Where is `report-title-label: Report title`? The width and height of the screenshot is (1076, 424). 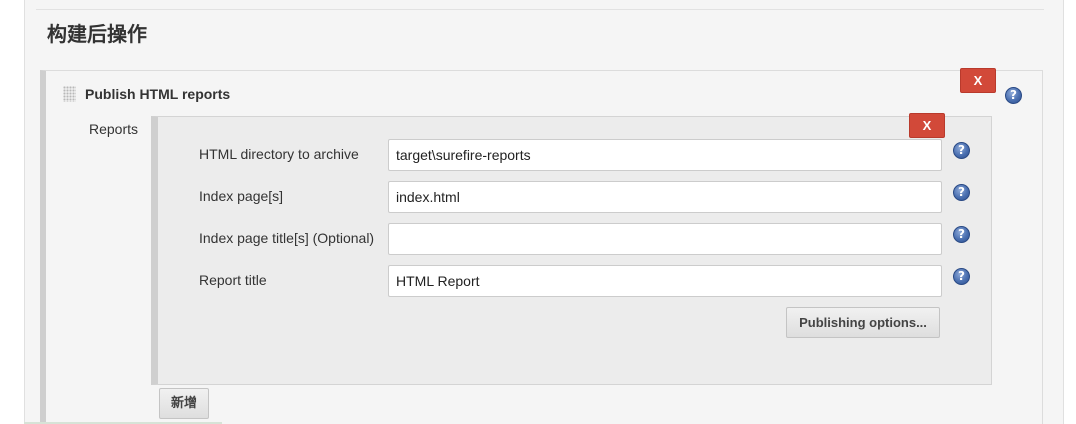
report-title-label: Report title is located at coordinates (233, 280).